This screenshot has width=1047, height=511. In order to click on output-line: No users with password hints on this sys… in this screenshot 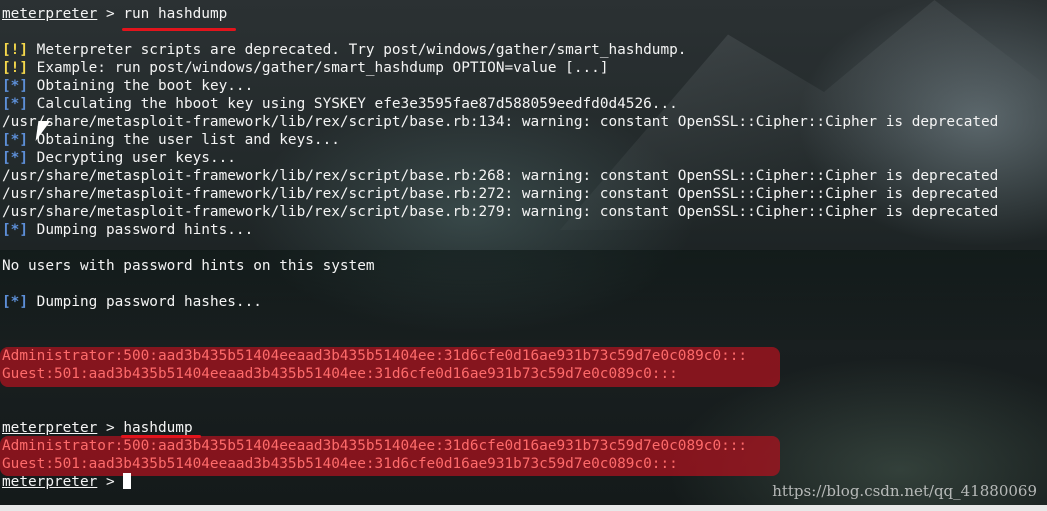, I will do `click(188, 266)`.